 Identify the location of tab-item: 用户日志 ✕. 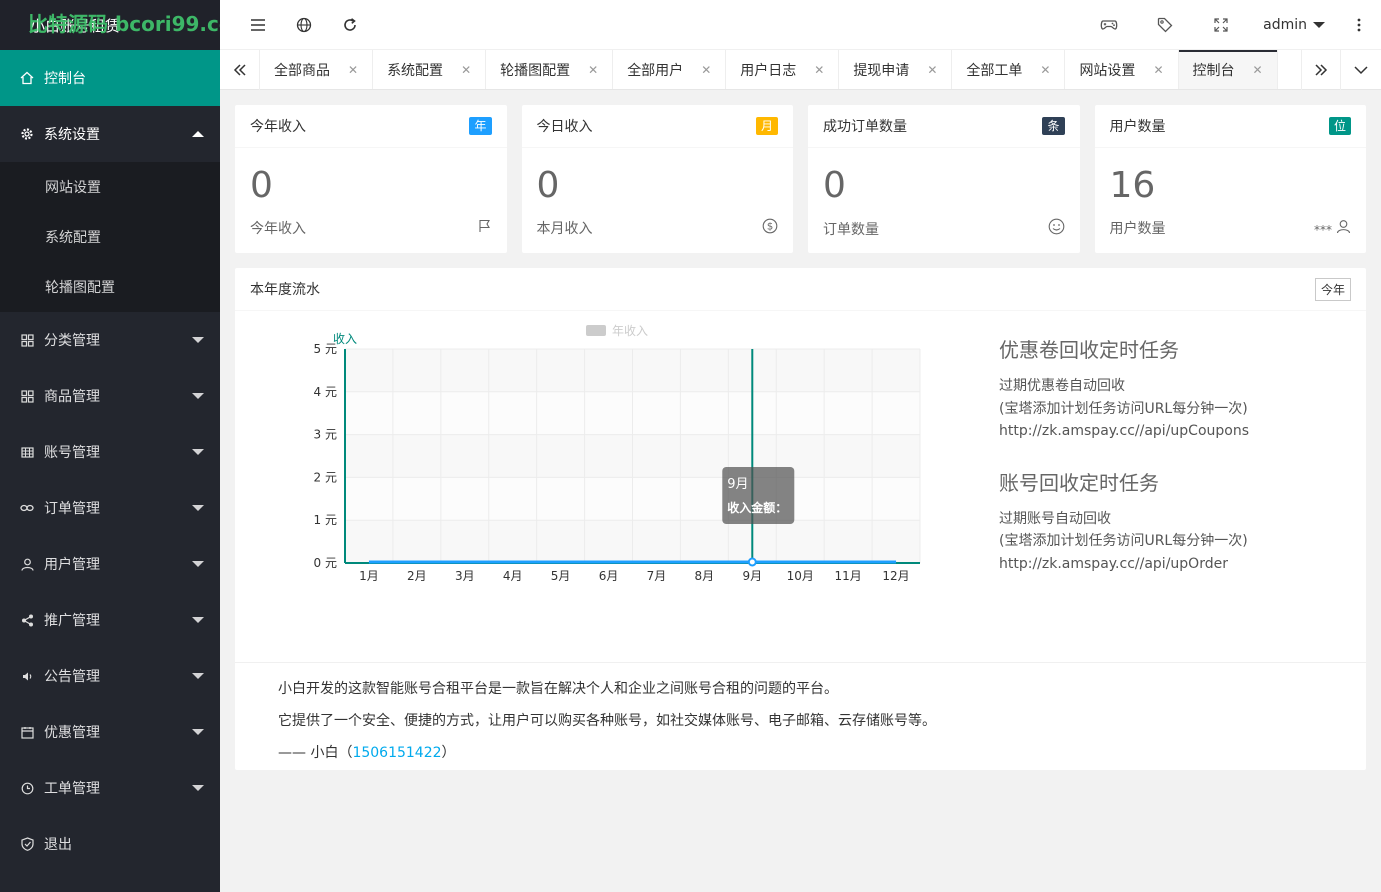
(783, 69).